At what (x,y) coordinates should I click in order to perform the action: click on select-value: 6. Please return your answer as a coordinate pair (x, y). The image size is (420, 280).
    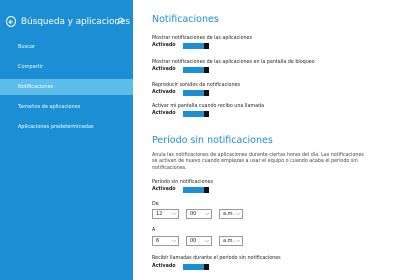
    Looking at the image, I should click on (158, 241).